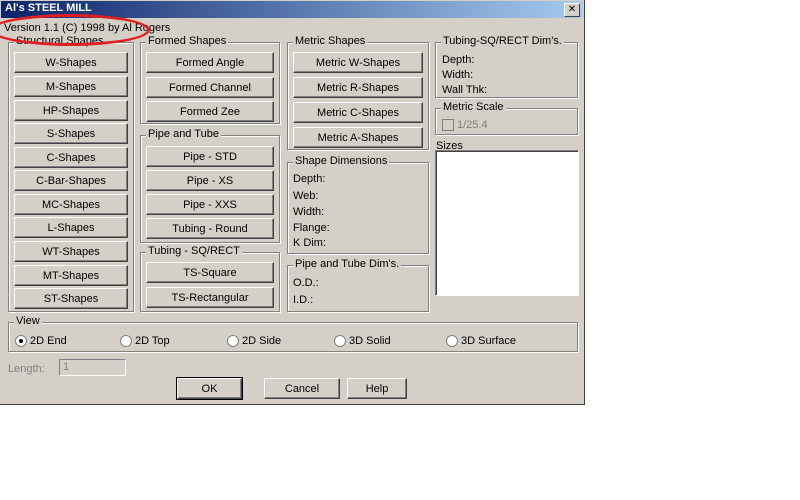 Image resolution: width=800 pixels, height=500 pixels. Describe the element at coordinates (71, 110) in the screenshot. I see `hp-shapes-button: HP-Shapes` at that location.